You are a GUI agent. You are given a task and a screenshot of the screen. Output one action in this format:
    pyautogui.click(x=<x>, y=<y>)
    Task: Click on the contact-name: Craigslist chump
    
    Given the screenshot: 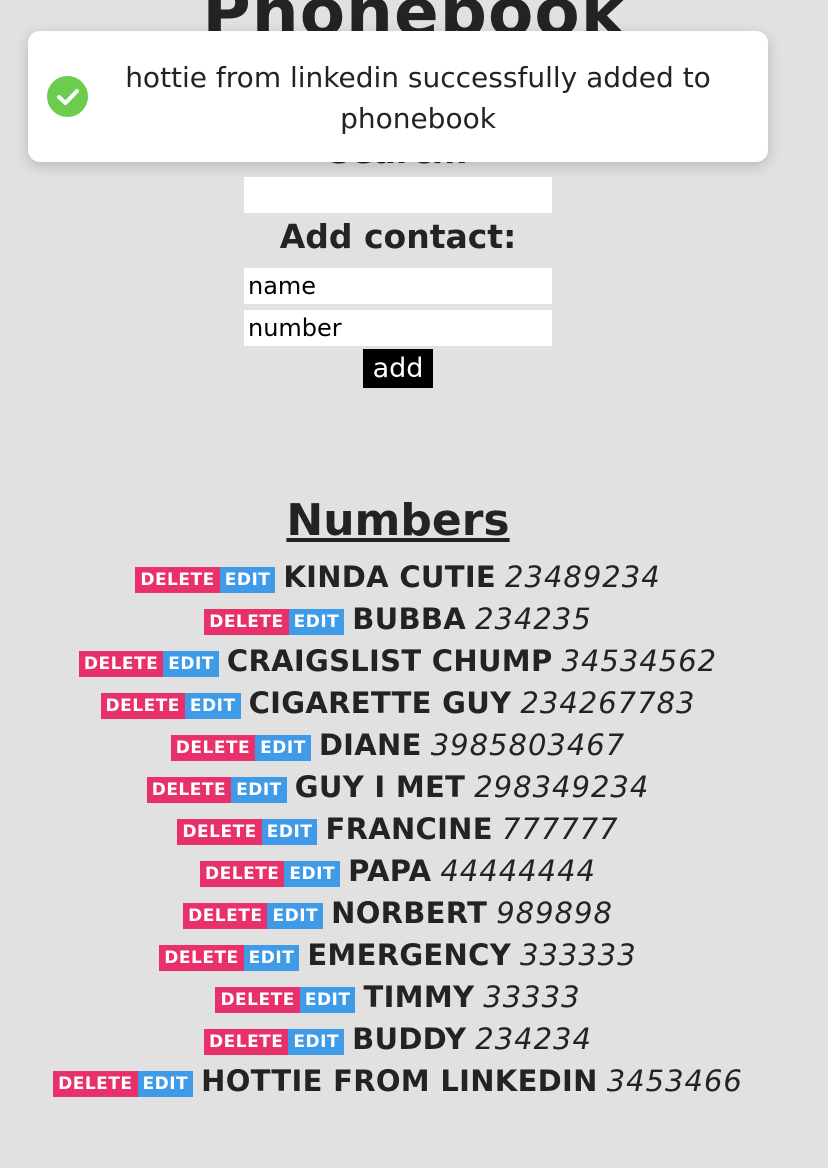 What is the action you would take?
    pyautogui.click(x=389, y=661)
    